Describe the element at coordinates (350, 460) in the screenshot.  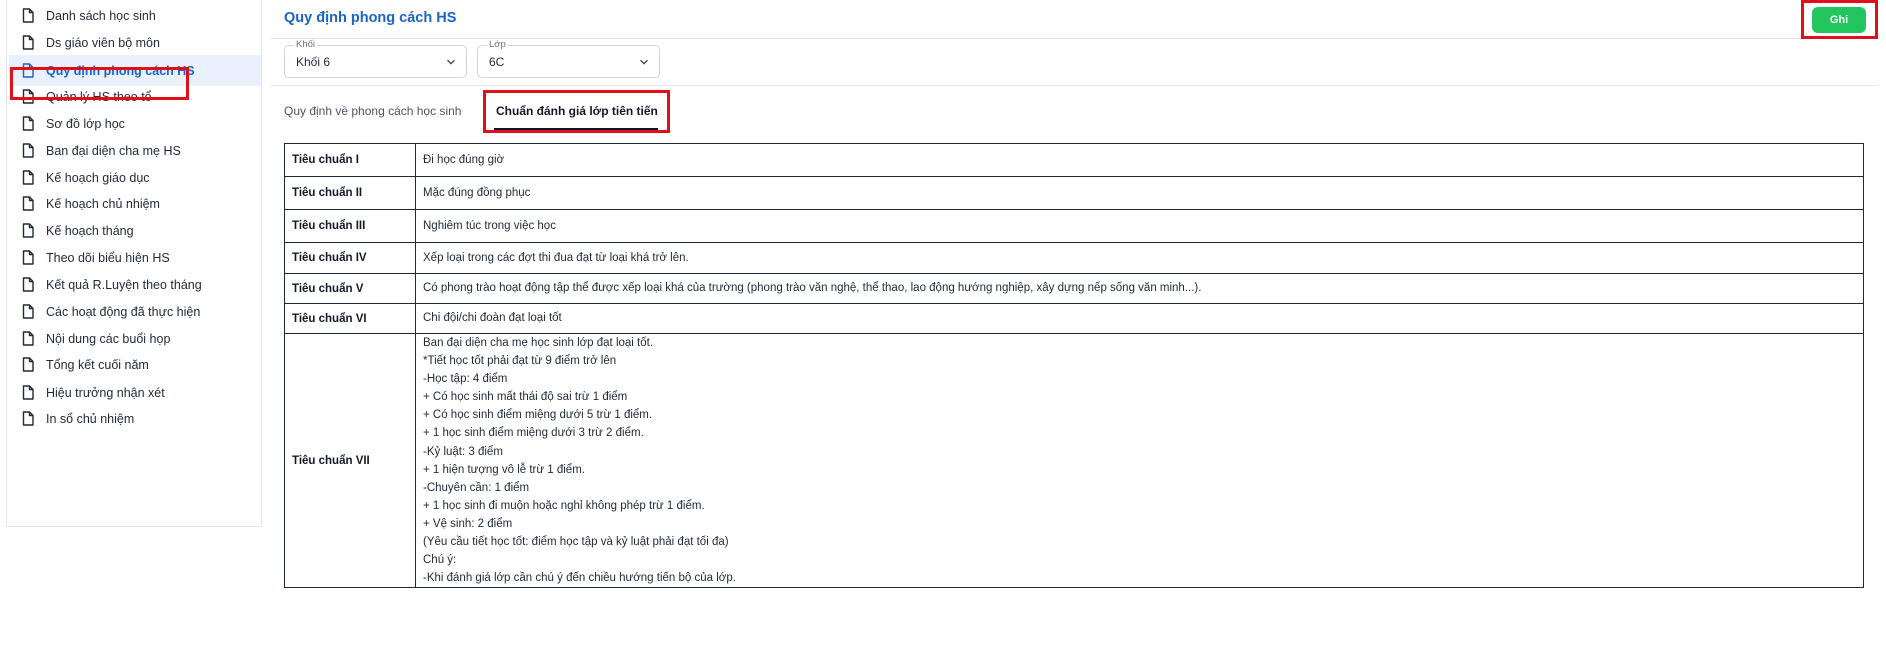
I see `criterion-name: Tiêu chuẩn VII` at that location.